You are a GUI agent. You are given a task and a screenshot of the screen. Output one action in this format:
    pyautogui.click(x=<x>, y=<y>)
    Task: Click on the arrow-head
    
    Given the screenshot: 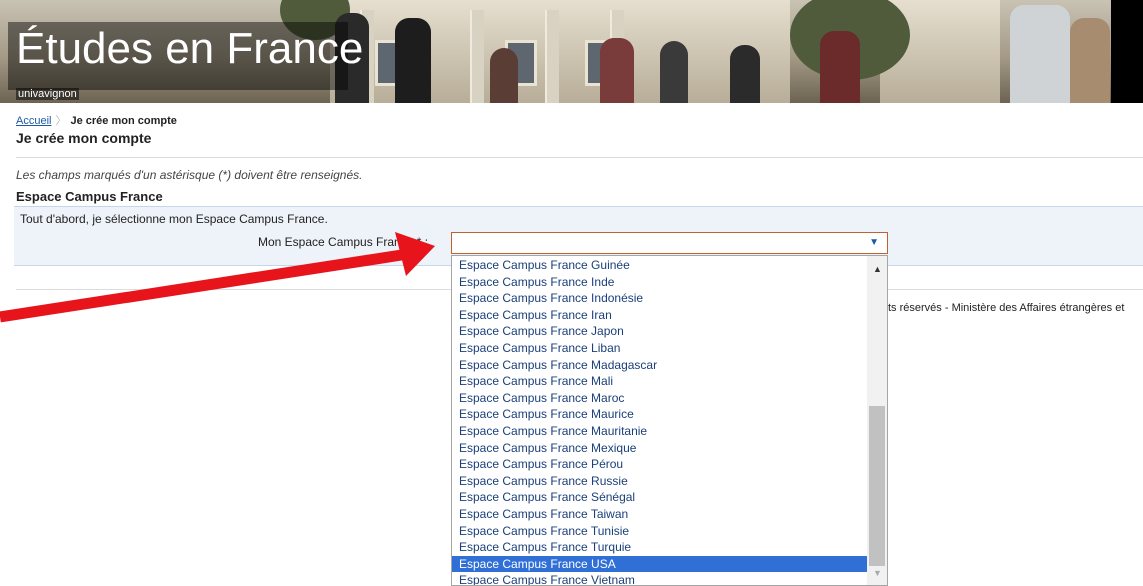 What is the action you would take?
    pyautogui.click(x=415, y=254)
    